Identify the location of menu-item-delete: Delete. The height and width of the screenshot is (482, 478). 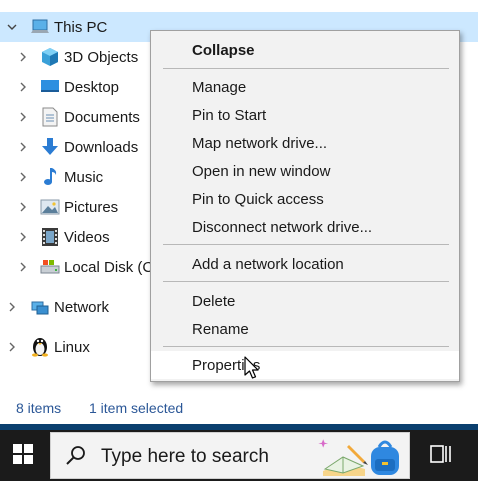
(305, 301).